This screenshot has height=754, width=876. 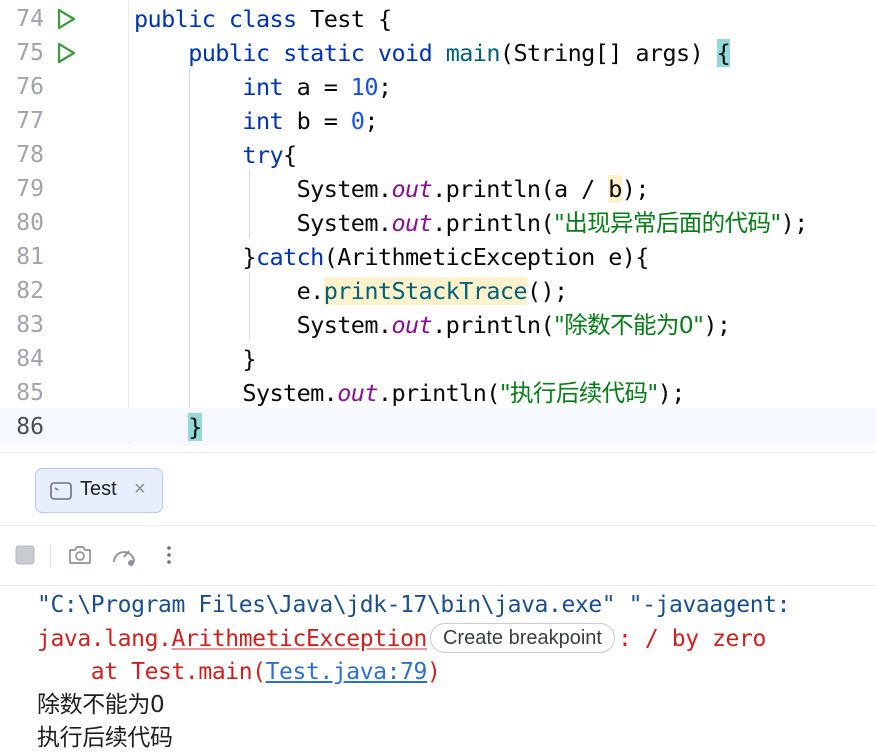 I want to click on code-line: 84 }, so click(x=438, y=359).